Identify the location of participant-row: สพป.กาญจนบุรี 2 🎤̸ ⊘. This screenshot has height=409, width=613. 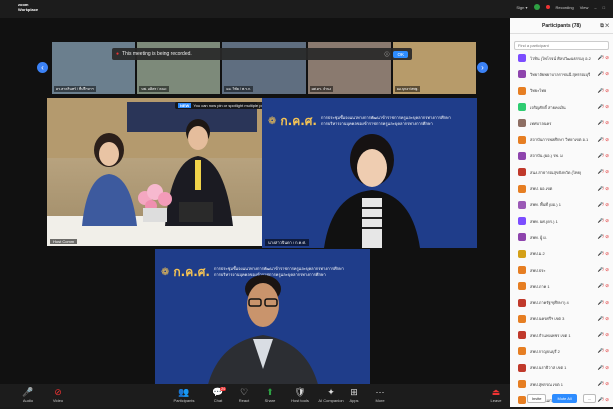
(561, 351).